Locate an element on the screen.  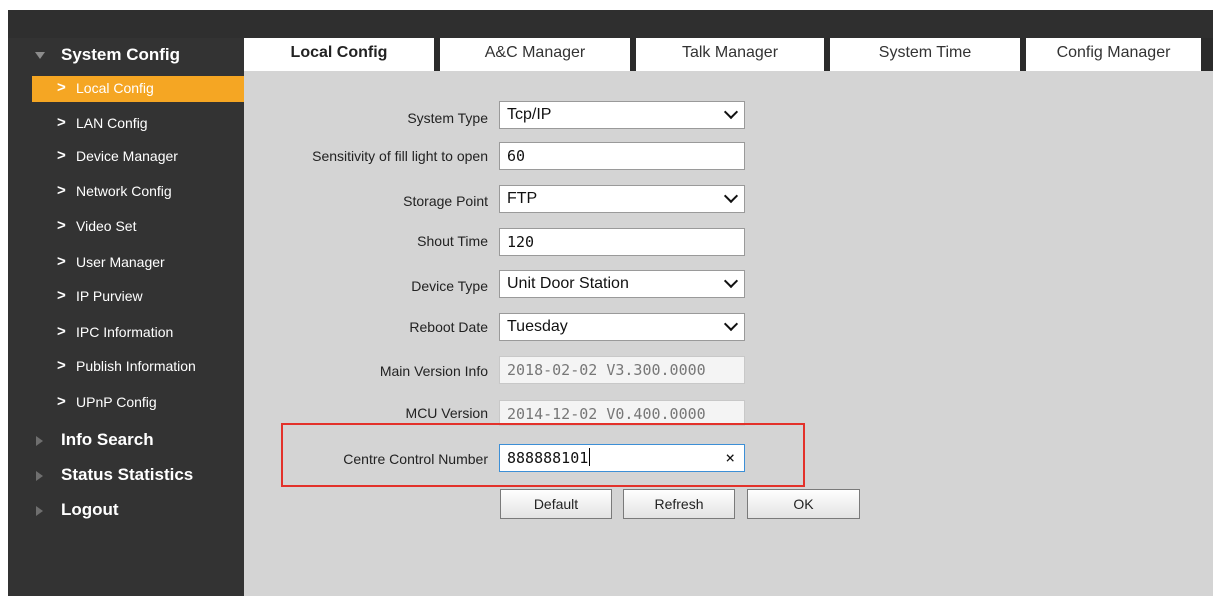
sidebar-item-lan-config: > LAN Config is located at coordinates (138, 124).